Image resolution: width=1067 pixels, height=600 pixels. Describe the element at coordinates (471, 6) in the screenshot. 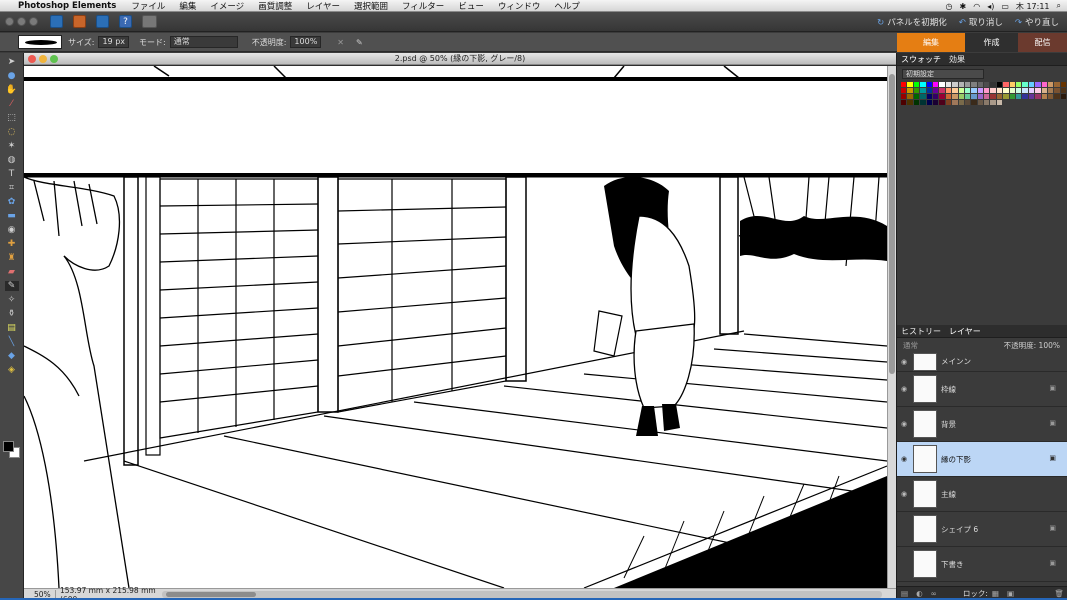

I see `menu-view: ビュー` at that location.